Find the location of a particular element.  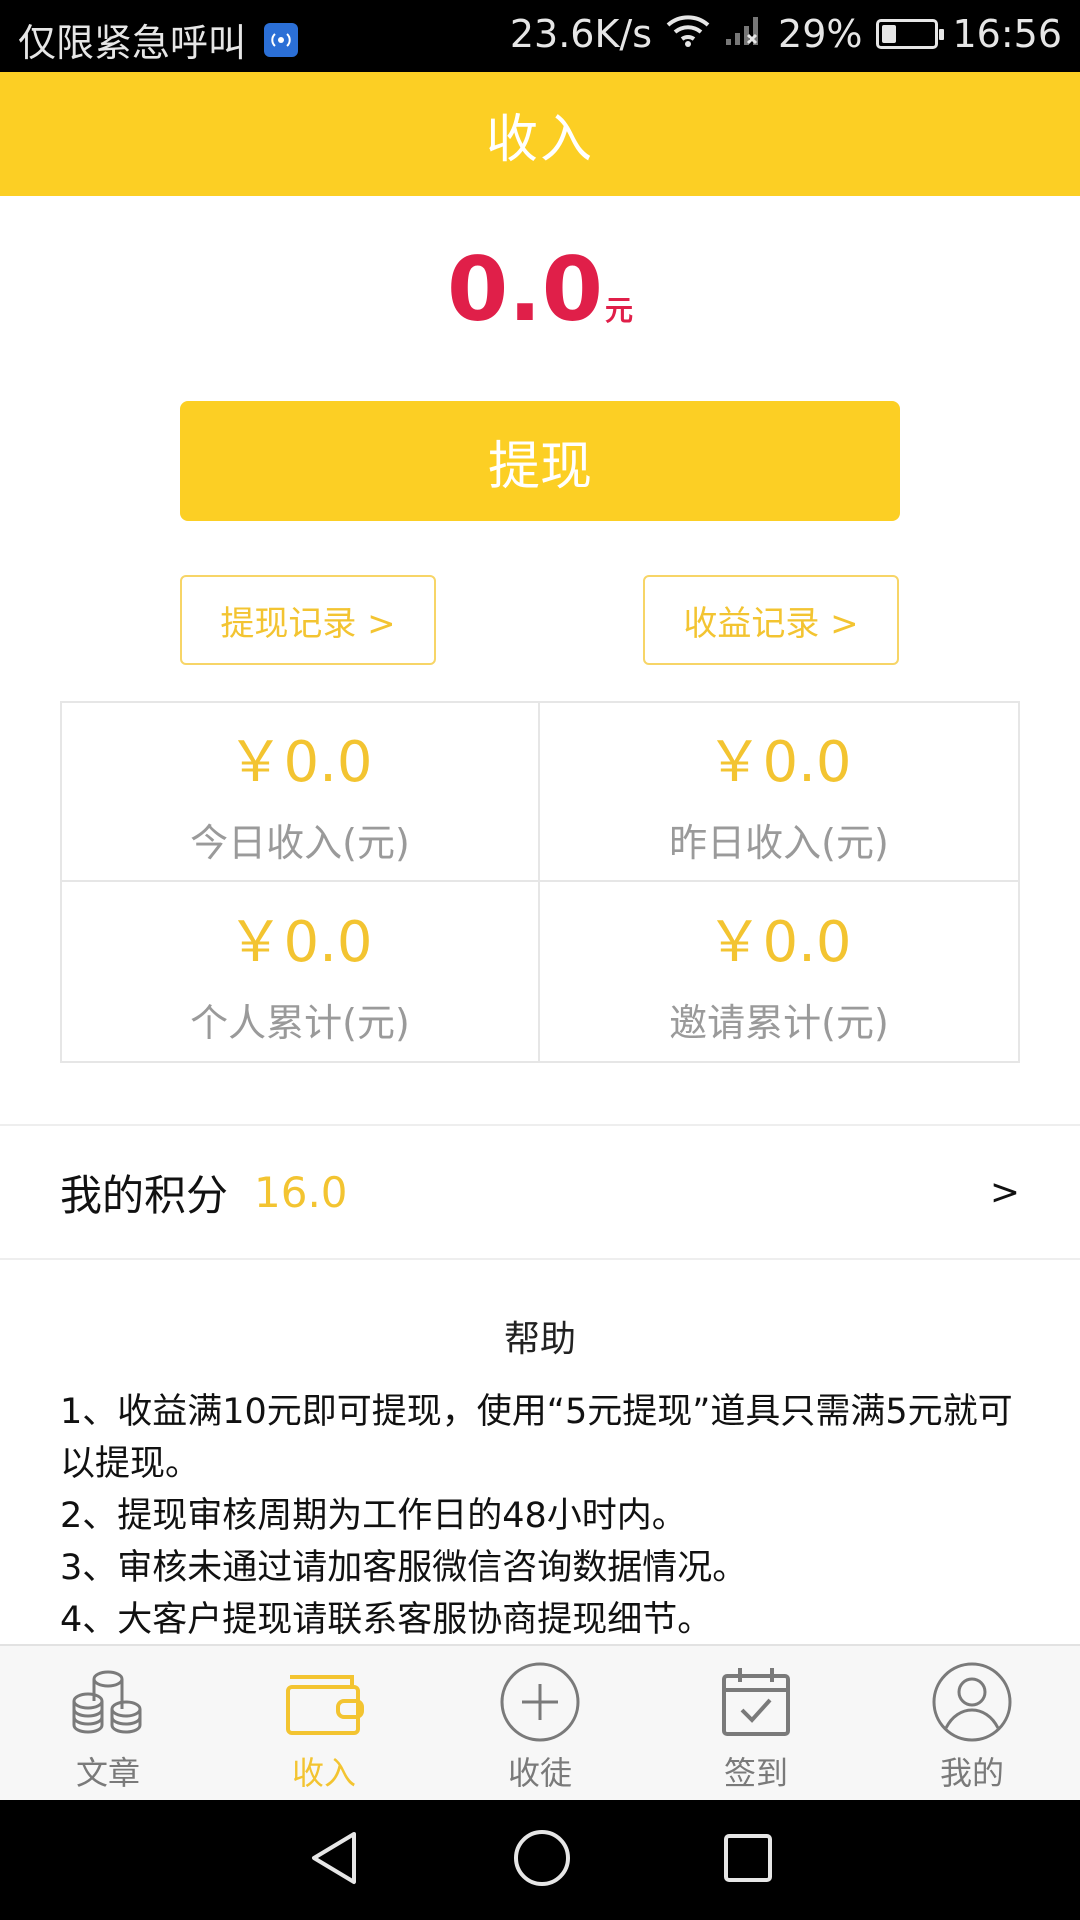

withdraw-button: 提现 is located at coordinates (540, 461).